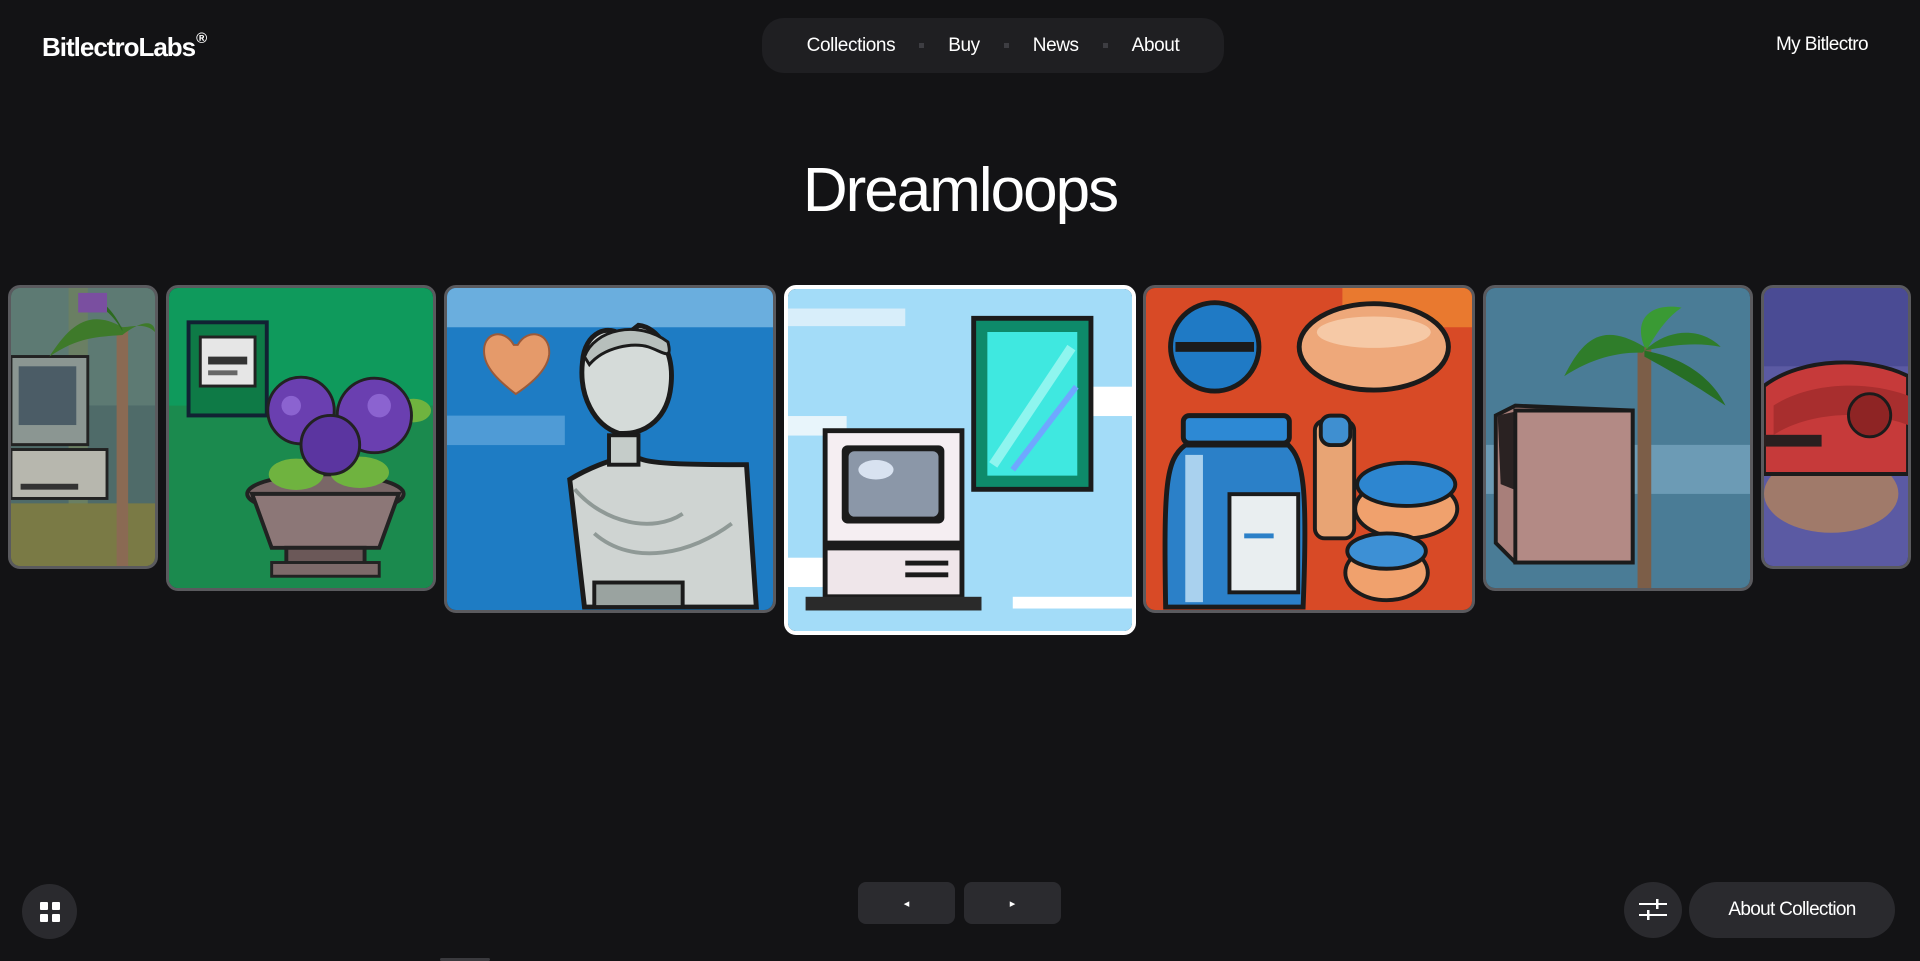  I want to click on carousel-card-palm-box, so click(1618, 438).